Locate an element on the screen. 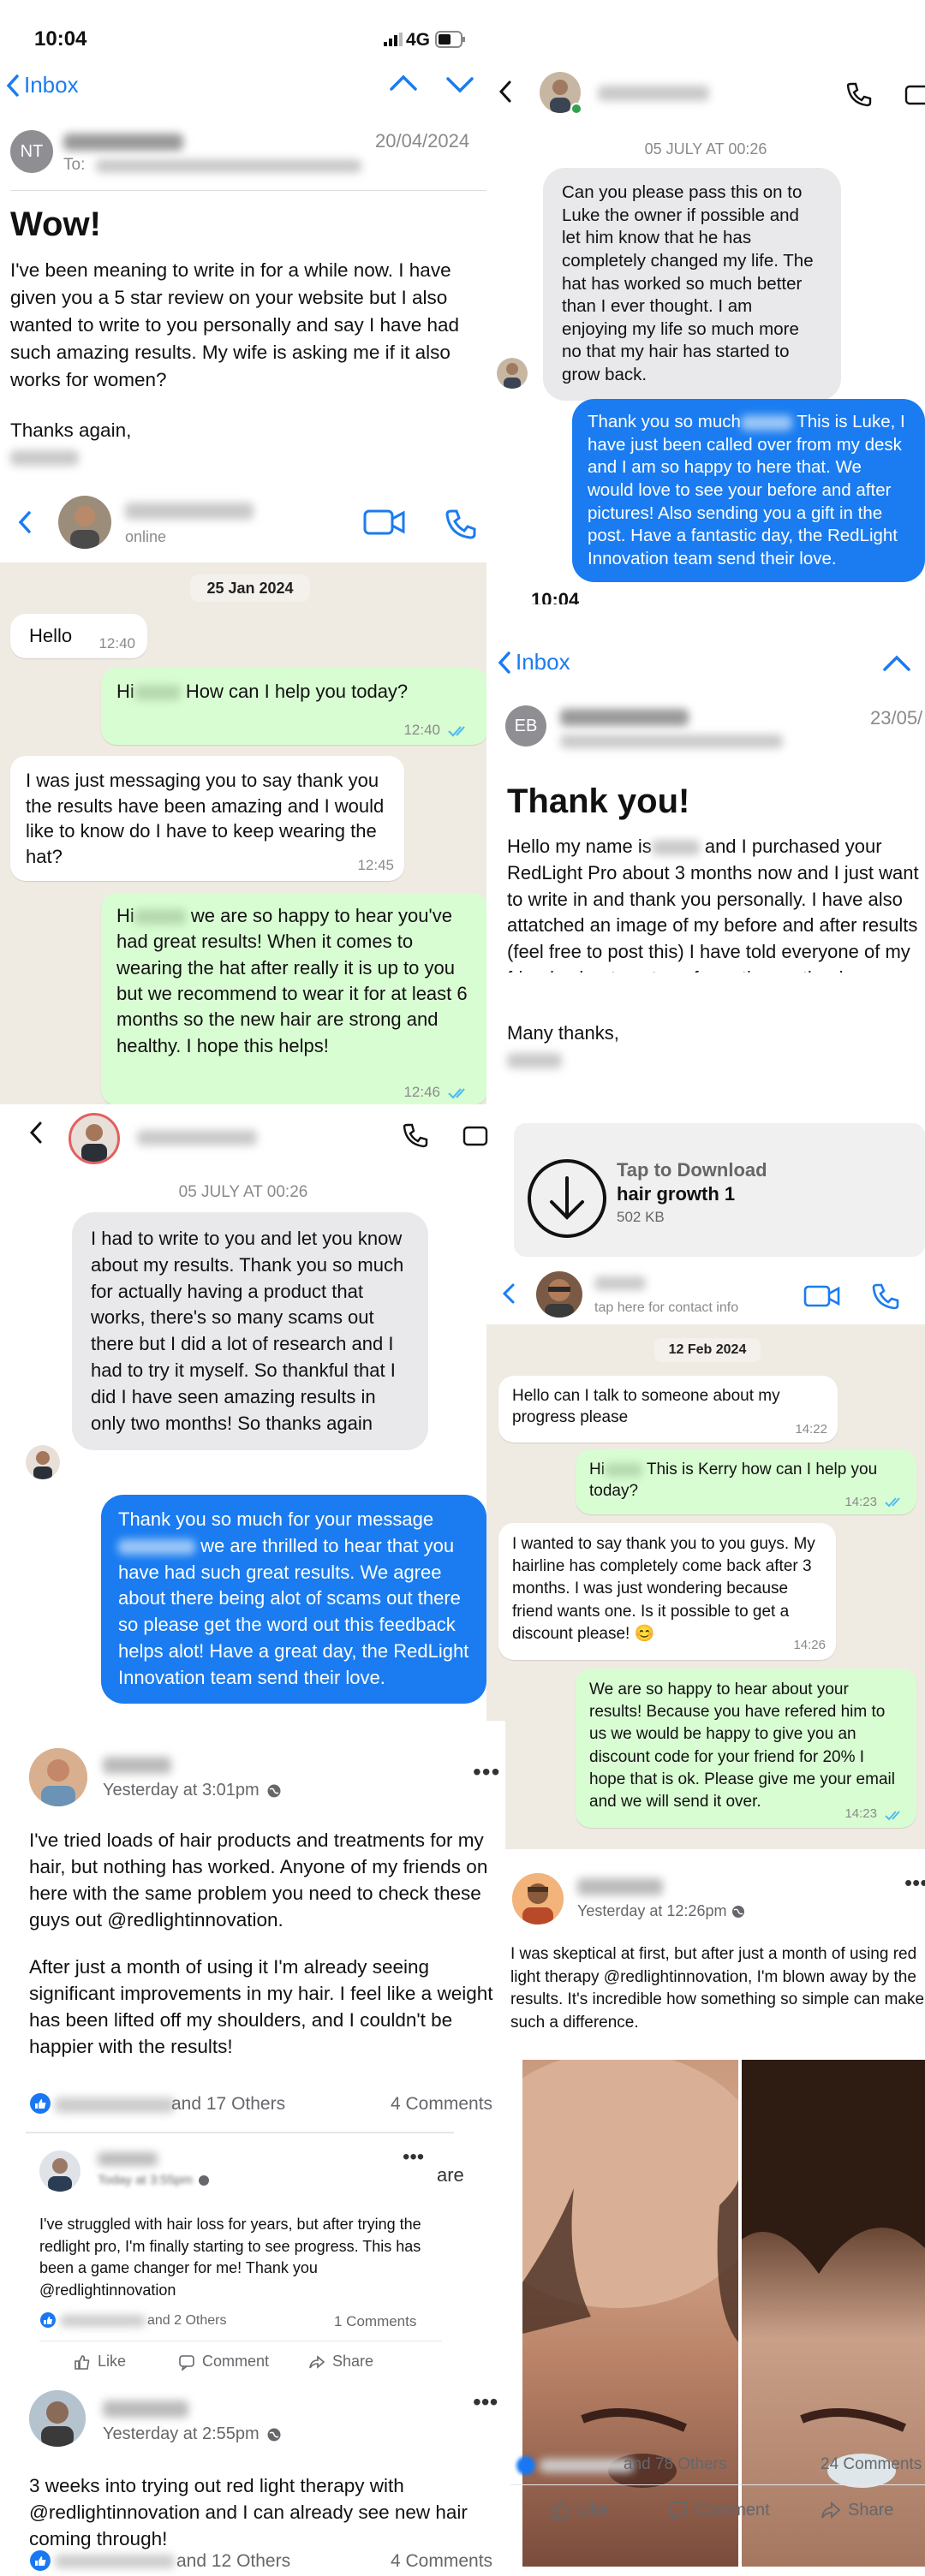 The height and width of the screenshot is (2576, 925). avatar-initials: EB is located at coordinates (526, 726).